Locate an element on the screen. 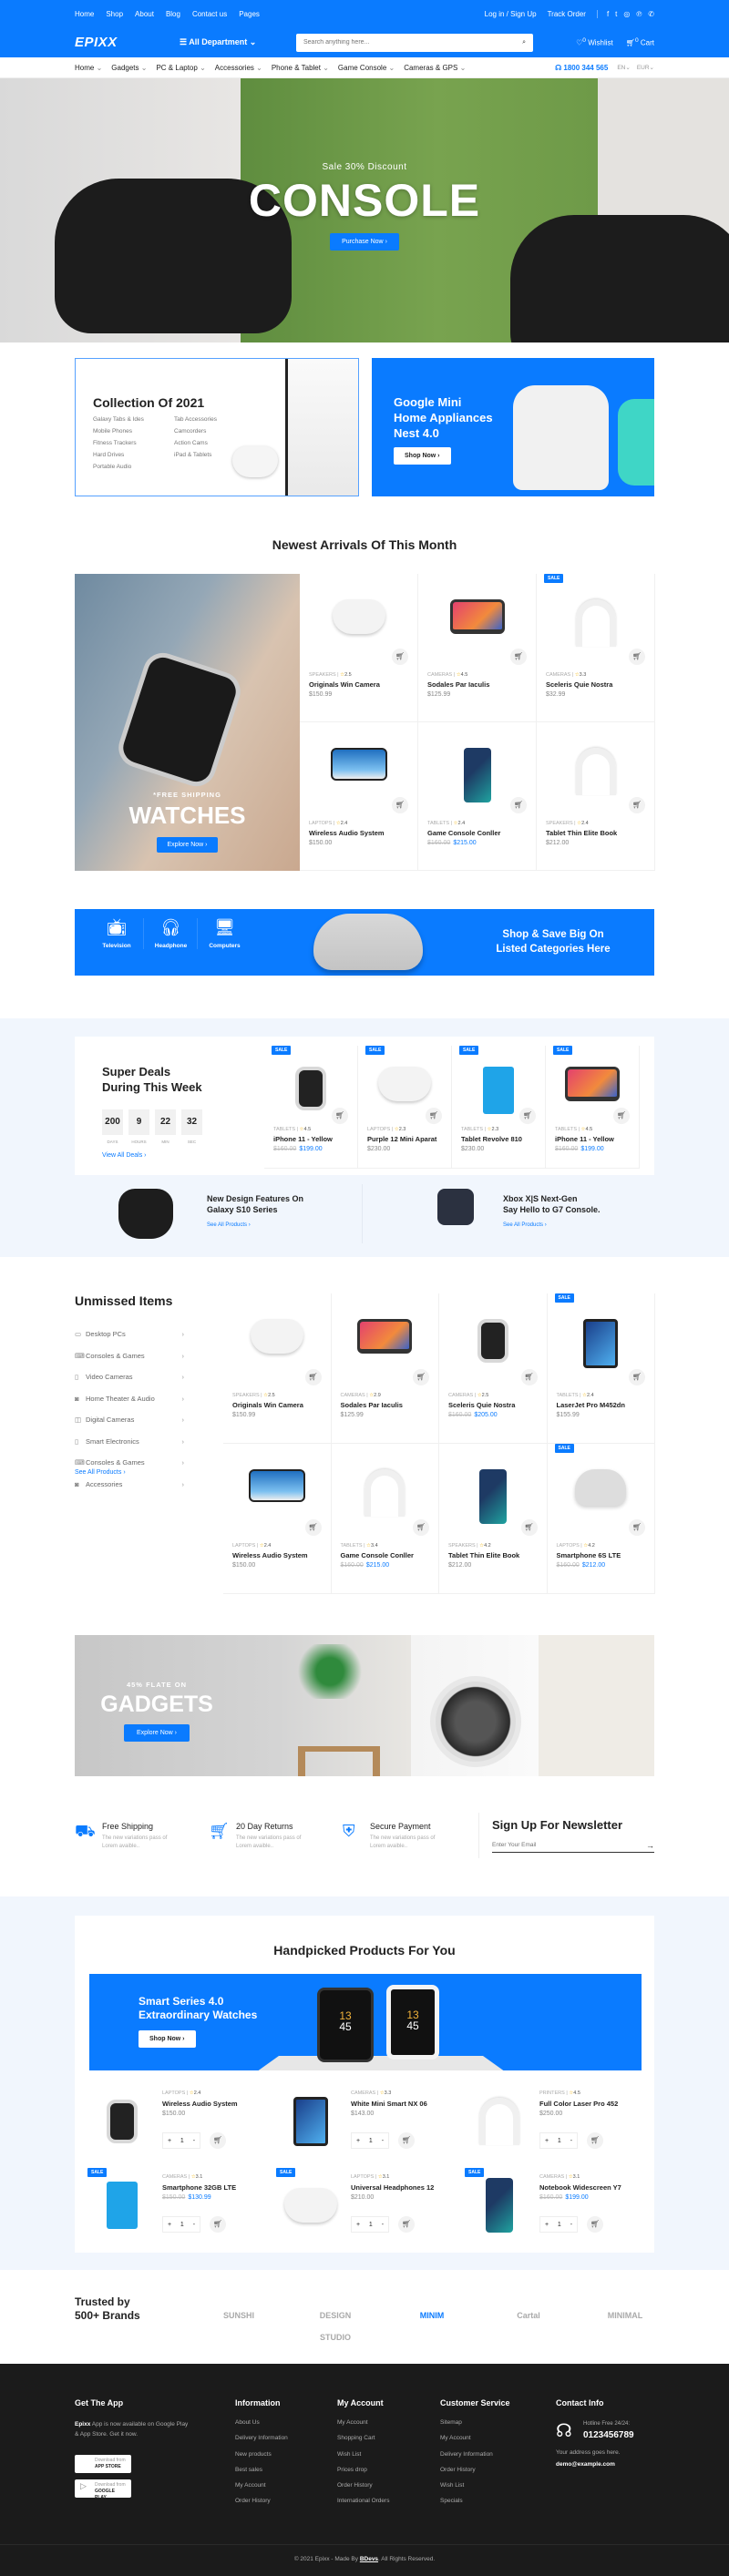 The image size is (729, 2576). all-department-button: ☰ All Department ⌄ is located at coordinates (238, 42).